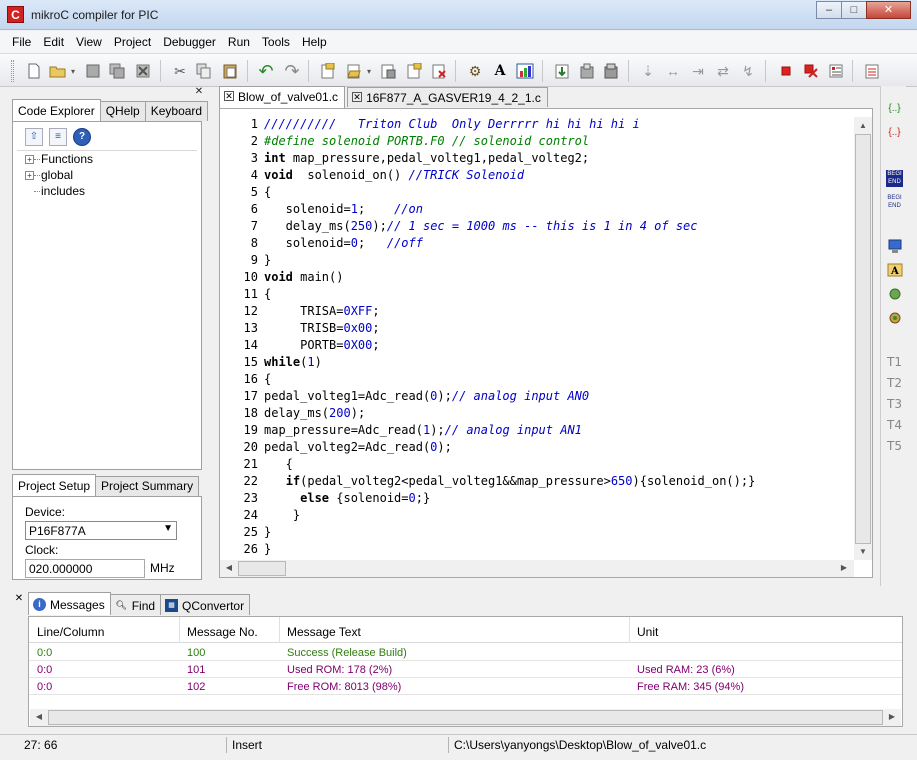 This screenshot has height=760, width=917. Describe the element at coordinates (894, 132) in the screenshot. I see `comment-template-icon: {..}` at that location.